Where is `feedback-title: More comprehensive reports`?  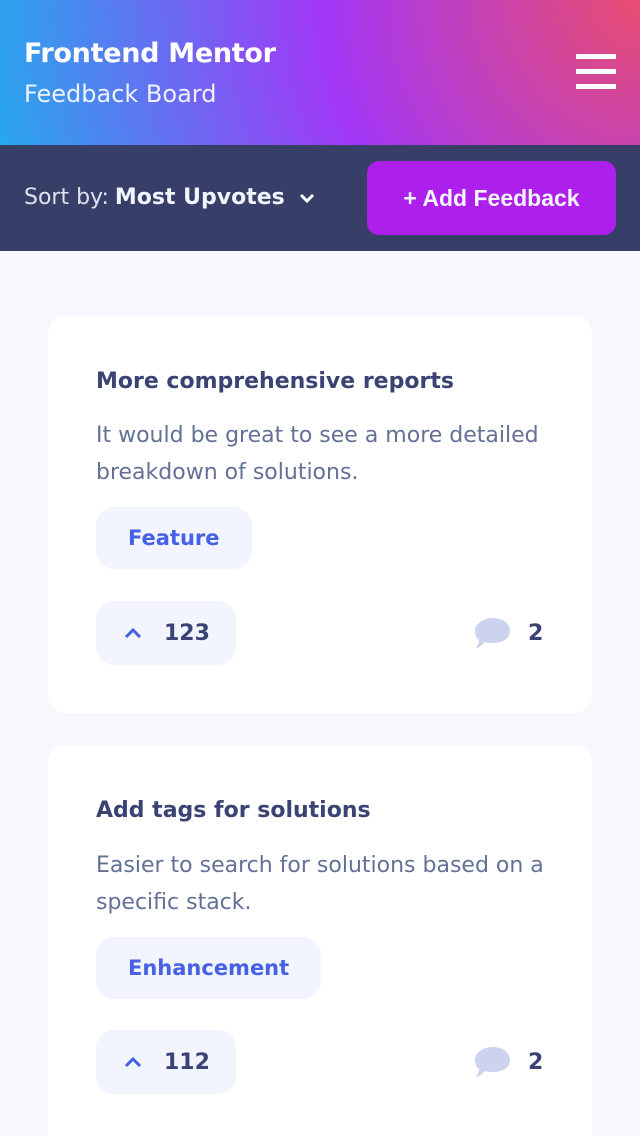 feedback-title: More comprehensive reports is located at coordinates (275, 381).